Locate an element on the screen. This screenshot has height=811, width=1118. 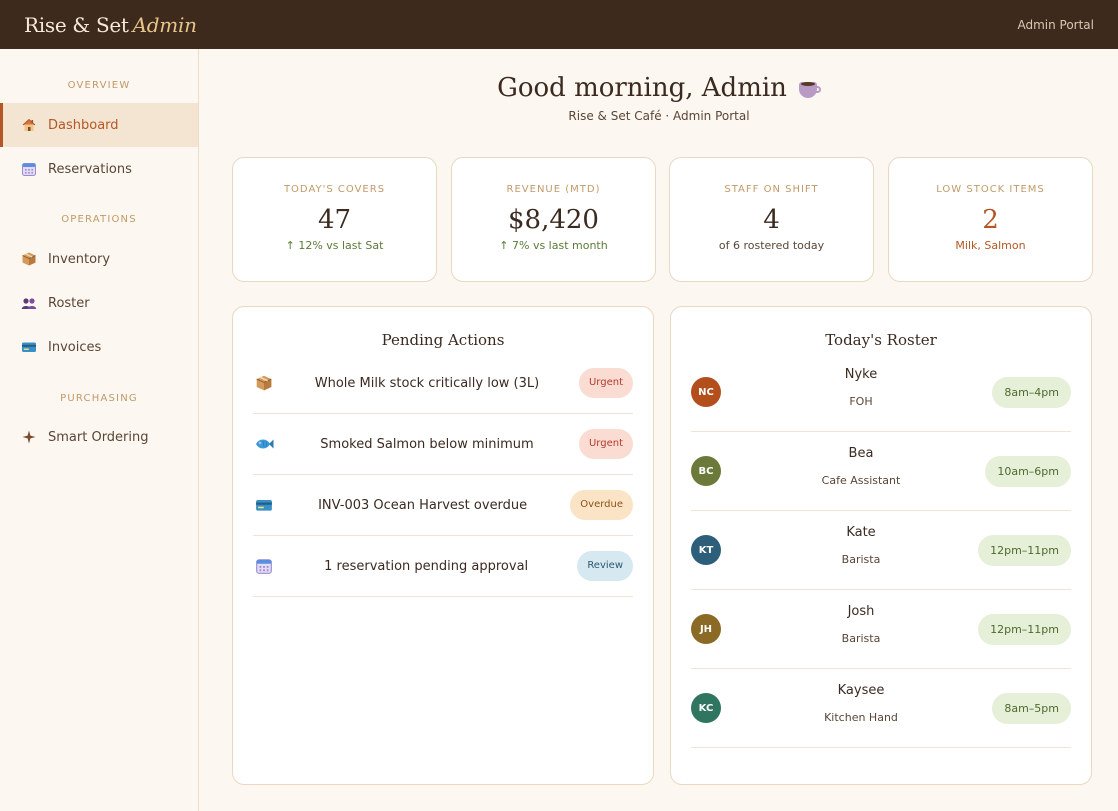
avatar: NC is located at coordinates (706, 392).